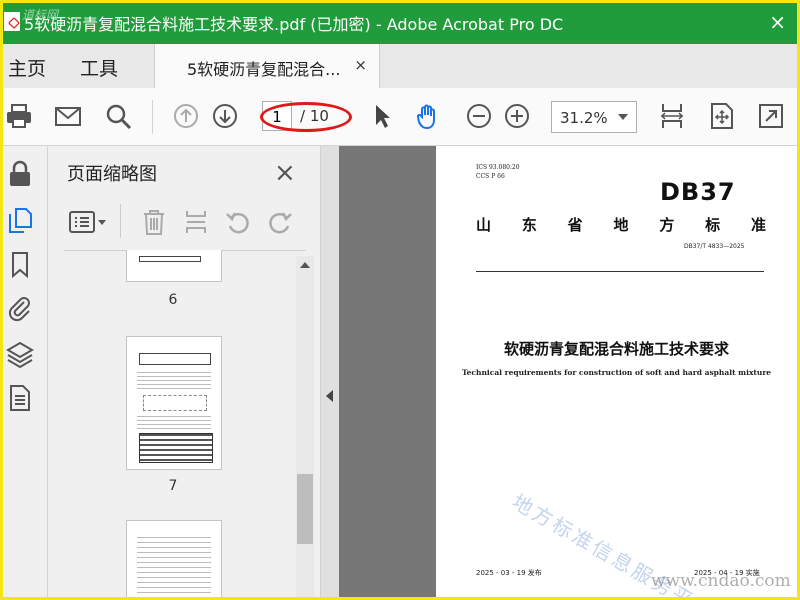 The height and width of the screenshot is (600, 800). Describe the element at coordinates (305, 427) in the screenshot. I see `panel-scrollbar` at that location.